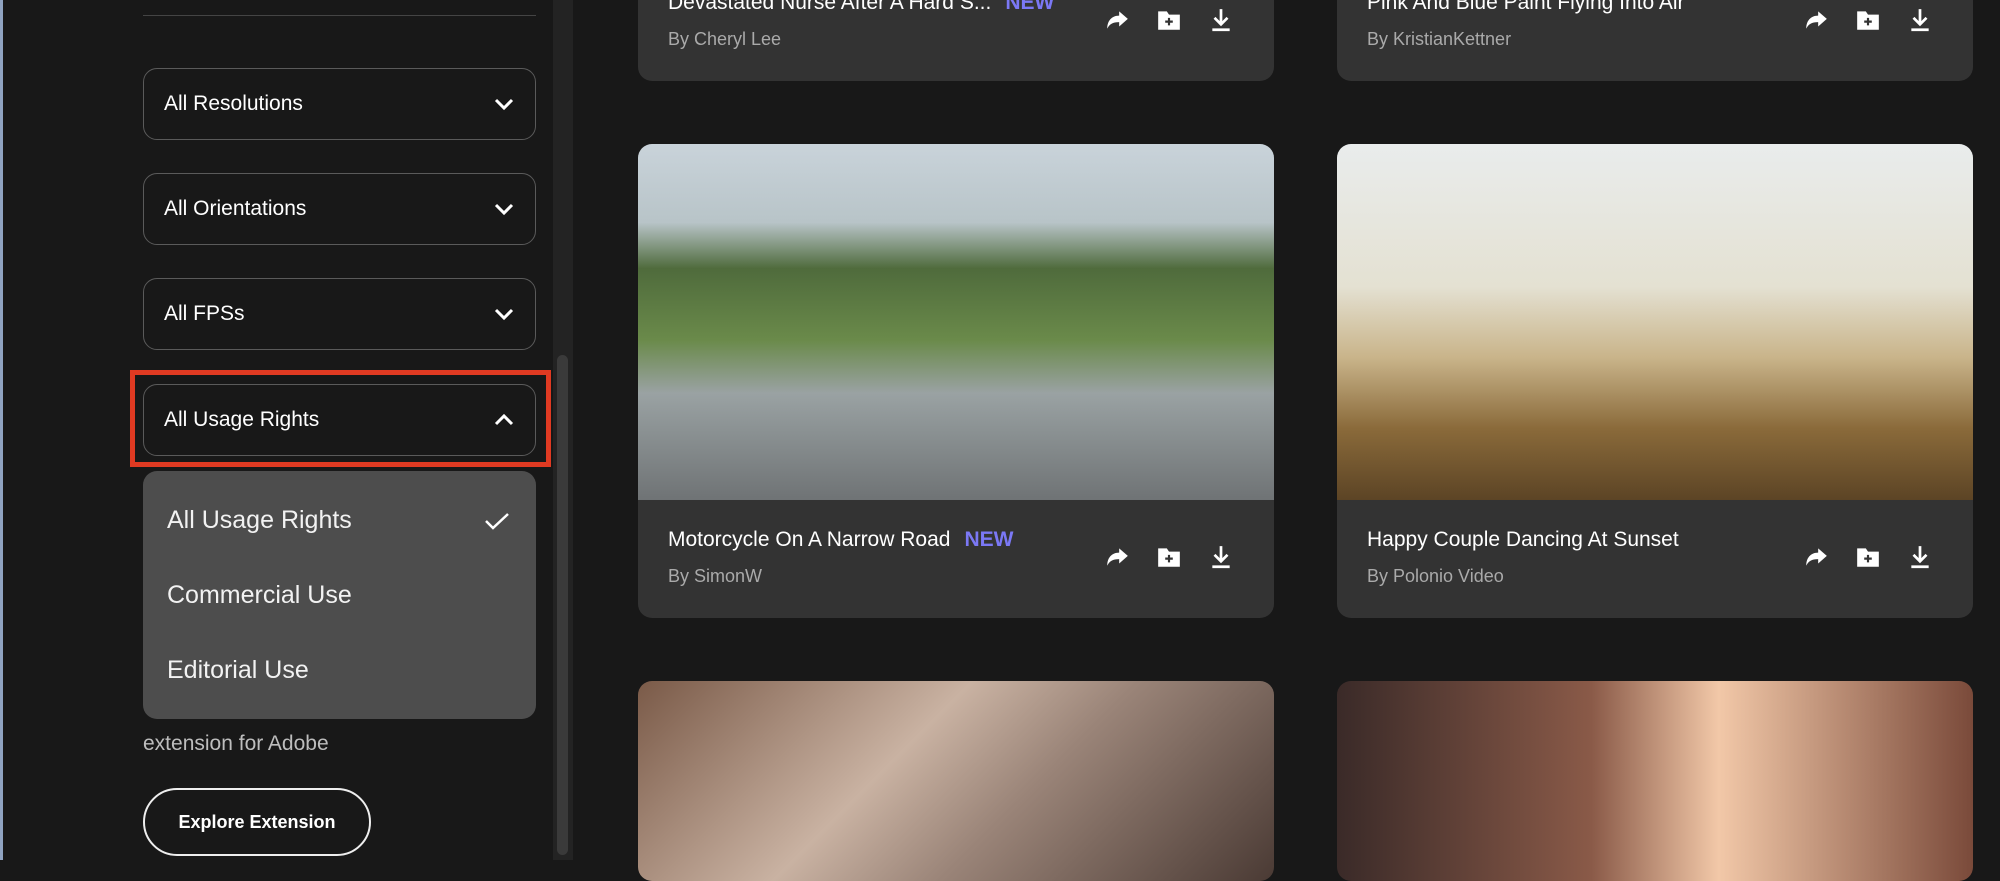 Image resolution: width=2000 pixels, height=881 pixels. Describe the element at coordinates (339, 314) in the screenshot. I see `fps-dropdown: All FPSs` at that location.